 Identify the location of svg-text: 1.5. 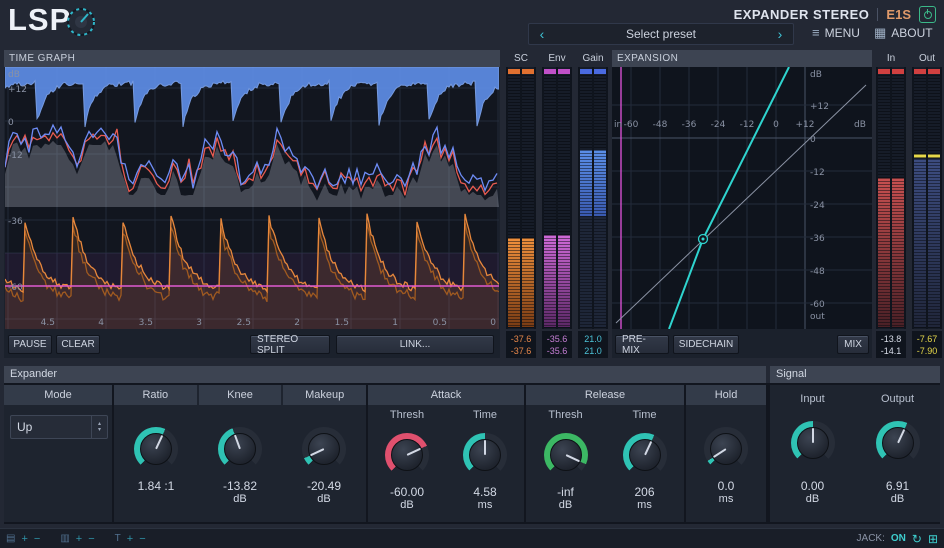
(342, 323).